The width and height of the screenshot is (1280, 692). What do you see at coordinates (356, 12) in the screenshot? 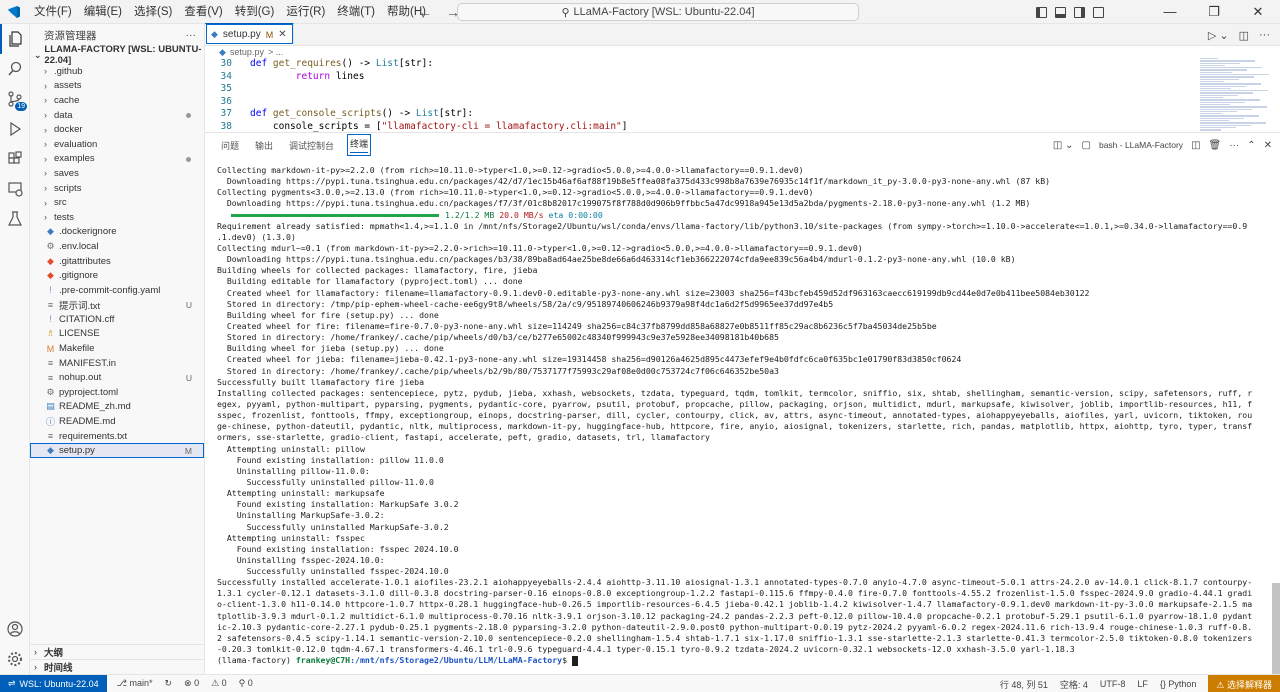
I see `menu-item: 终端(T)` at bounding box center [356, 12].